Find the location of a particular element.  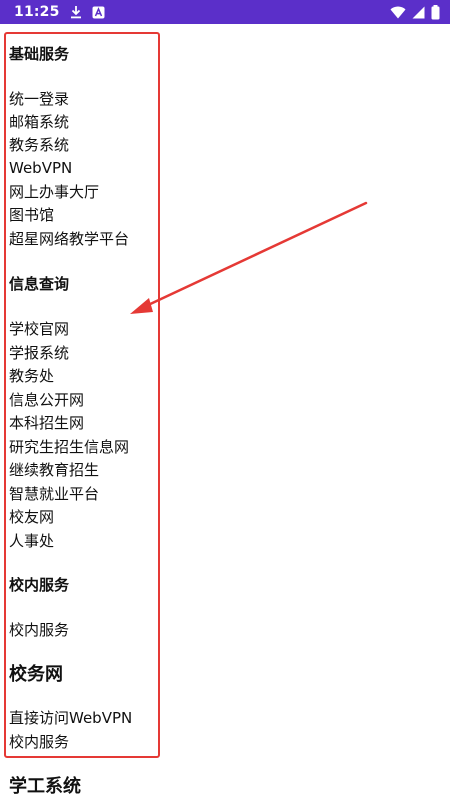

section-title-campus-affairs-net: 校务网 is located at coordinates (36, 674).